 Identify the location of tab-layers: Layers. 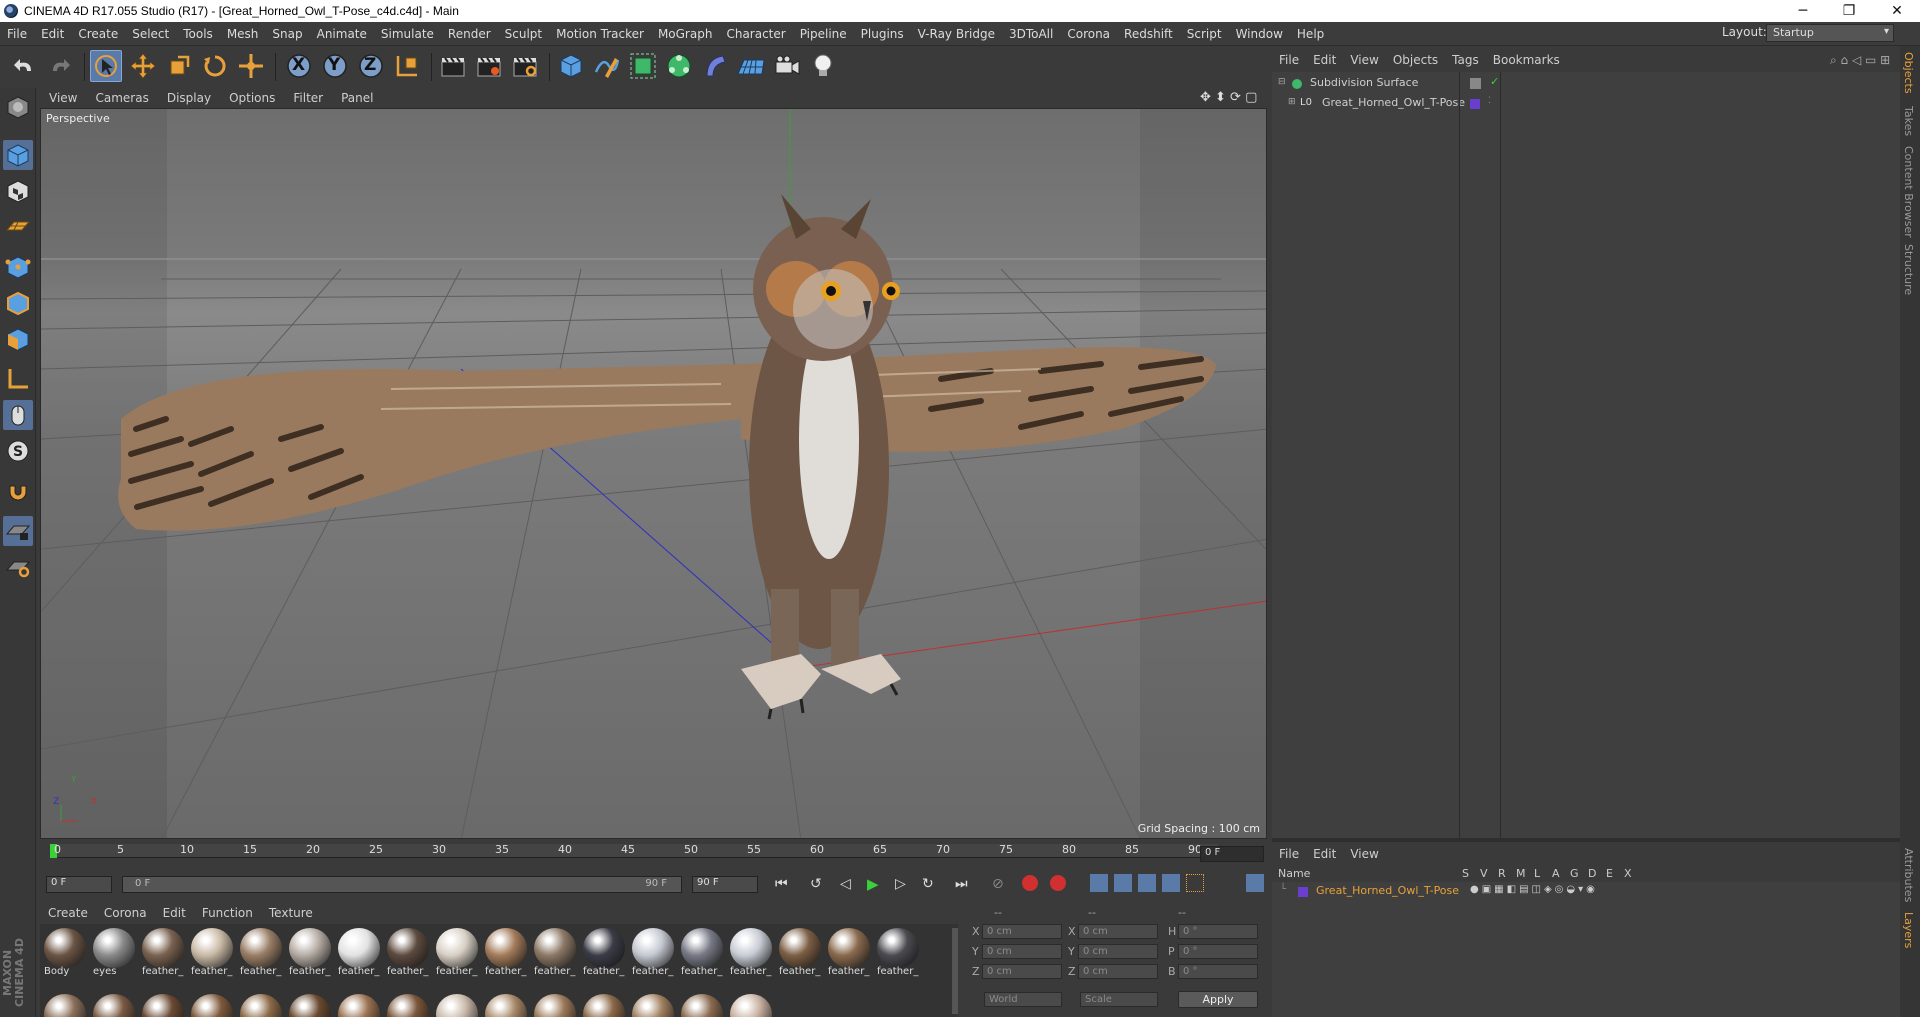
(1908, 930).